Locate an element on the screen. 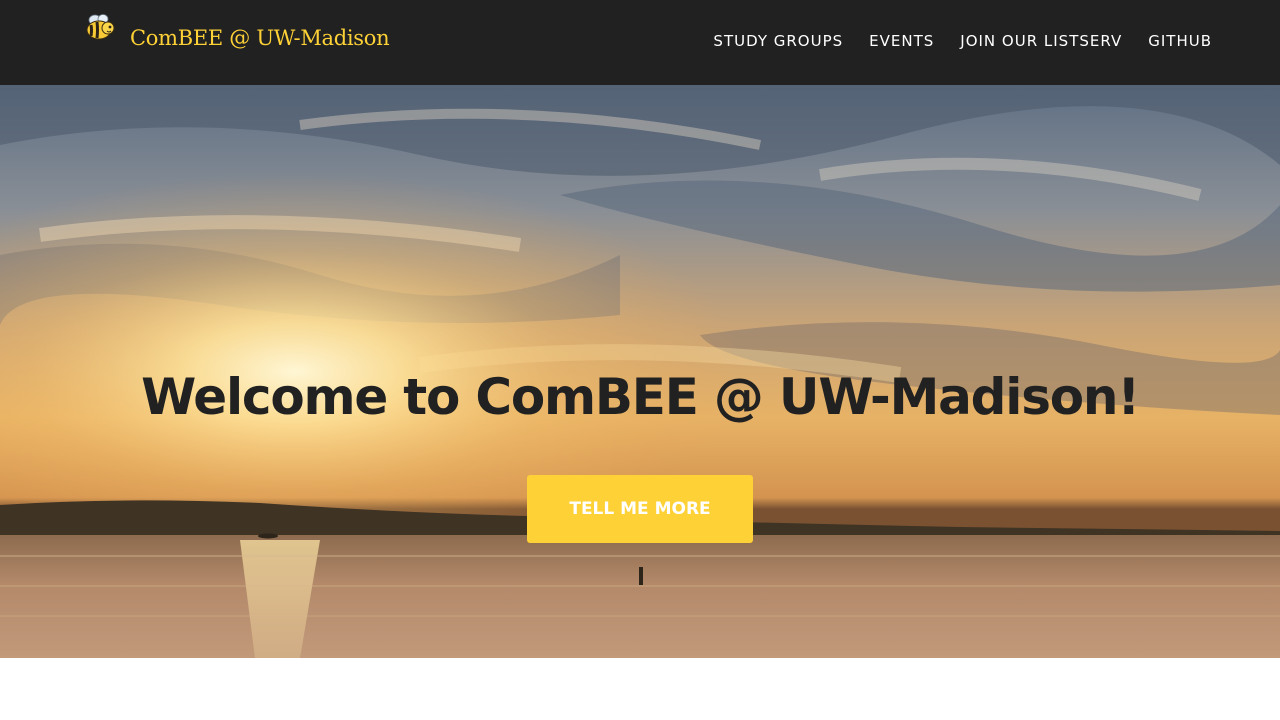 This screenshot has height=720, width=1280. tell-me-more-button: TELL ME MORE is located at coordinates (640, 509).